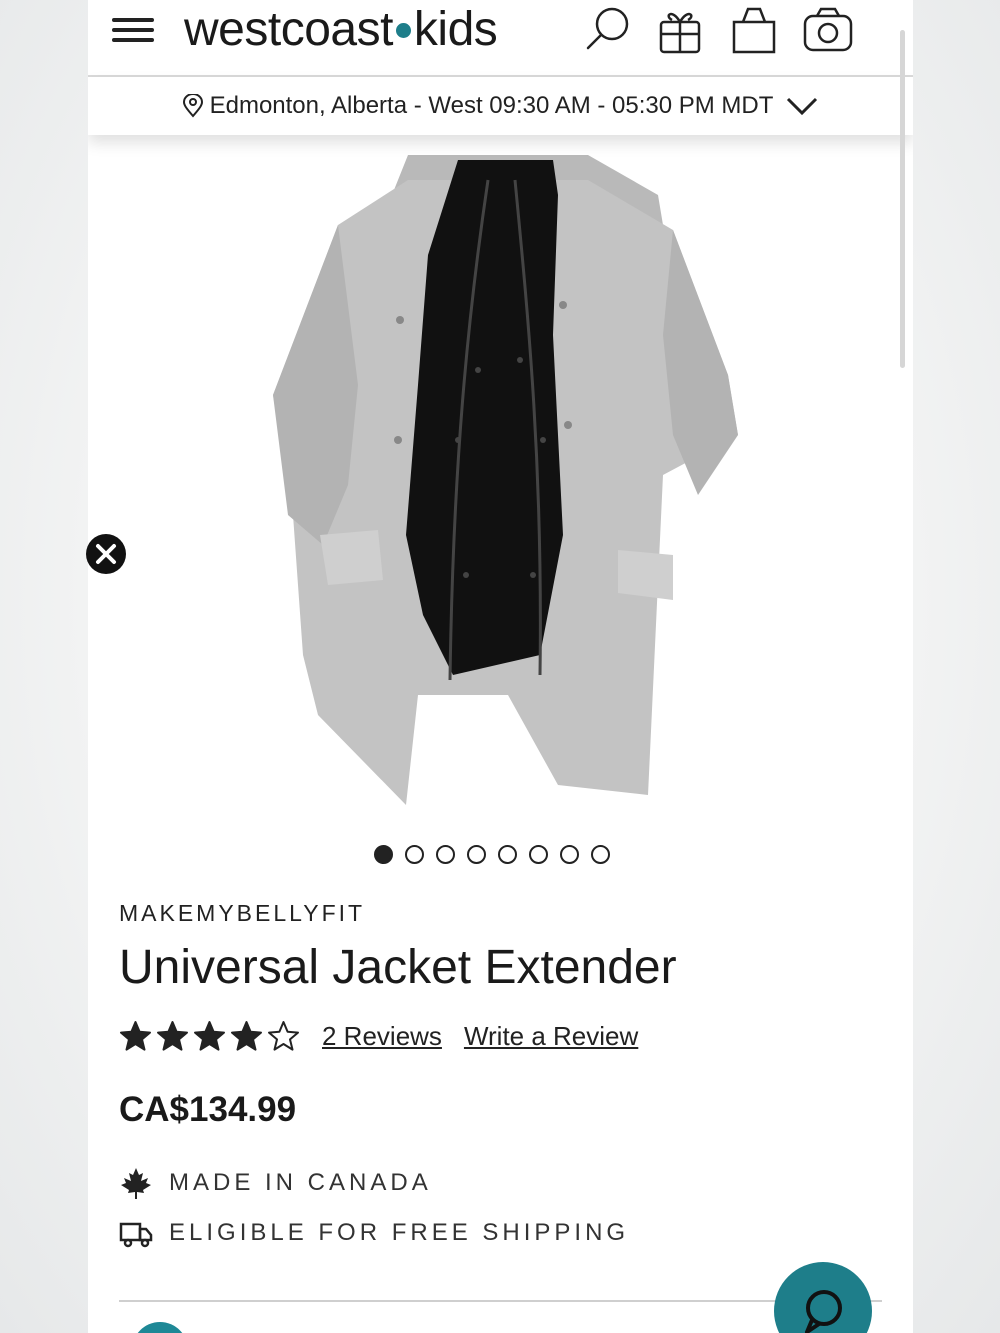 Image resolution: width=1000 pixels, height=1333 pixels. What do you see at coordinates (608, 30) in the screenshot?
I see `search-icon` at bounding box center [608, 30].